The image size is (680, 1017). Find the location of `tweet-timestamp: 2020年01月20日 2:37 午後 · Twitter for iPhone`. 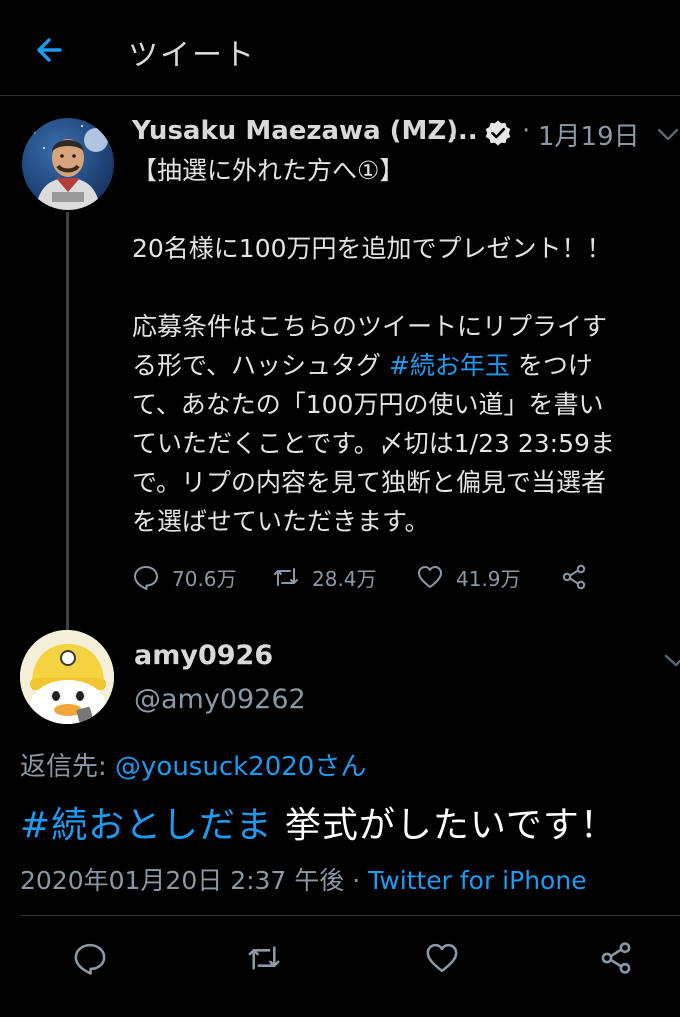

tweet-timestamp: 2020年01月20日 2:37 午後 · Twitter for iPhone is located at coordinates (303, 879).